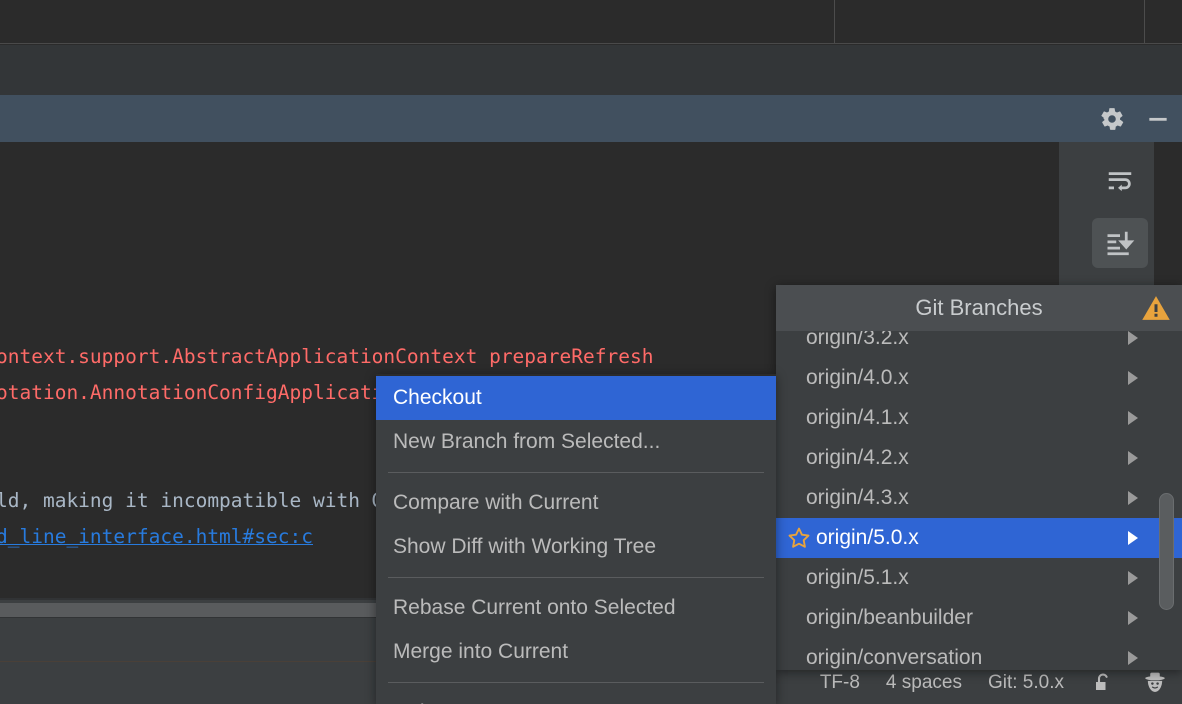  I want to click on branch-label: origin/4.3.x, so click(857, 497).